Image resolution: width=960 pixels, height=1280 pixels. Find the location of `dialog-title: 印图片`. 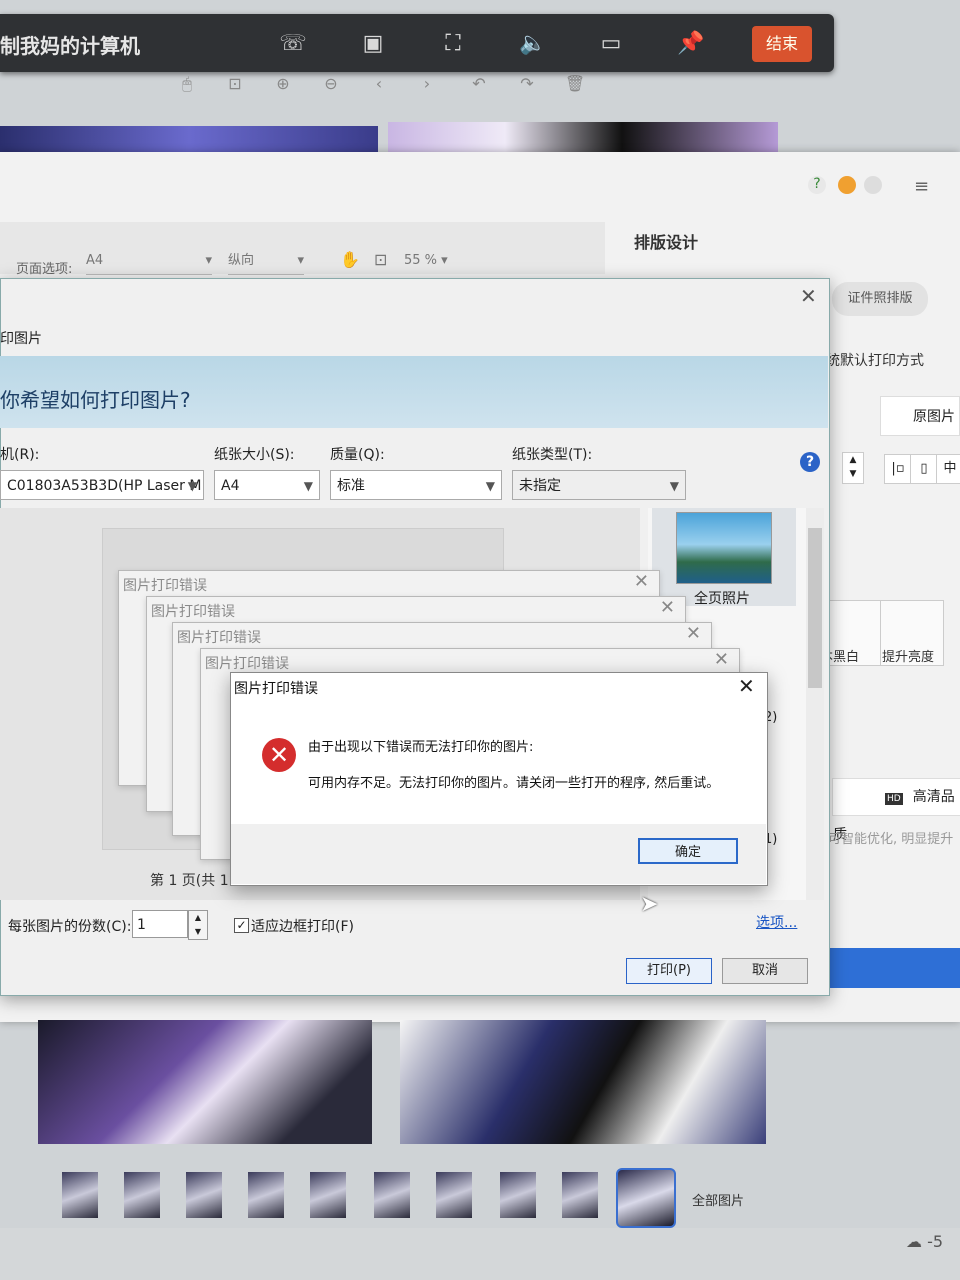

dialog-title: 印图片 is located at coordinates (21, 339).